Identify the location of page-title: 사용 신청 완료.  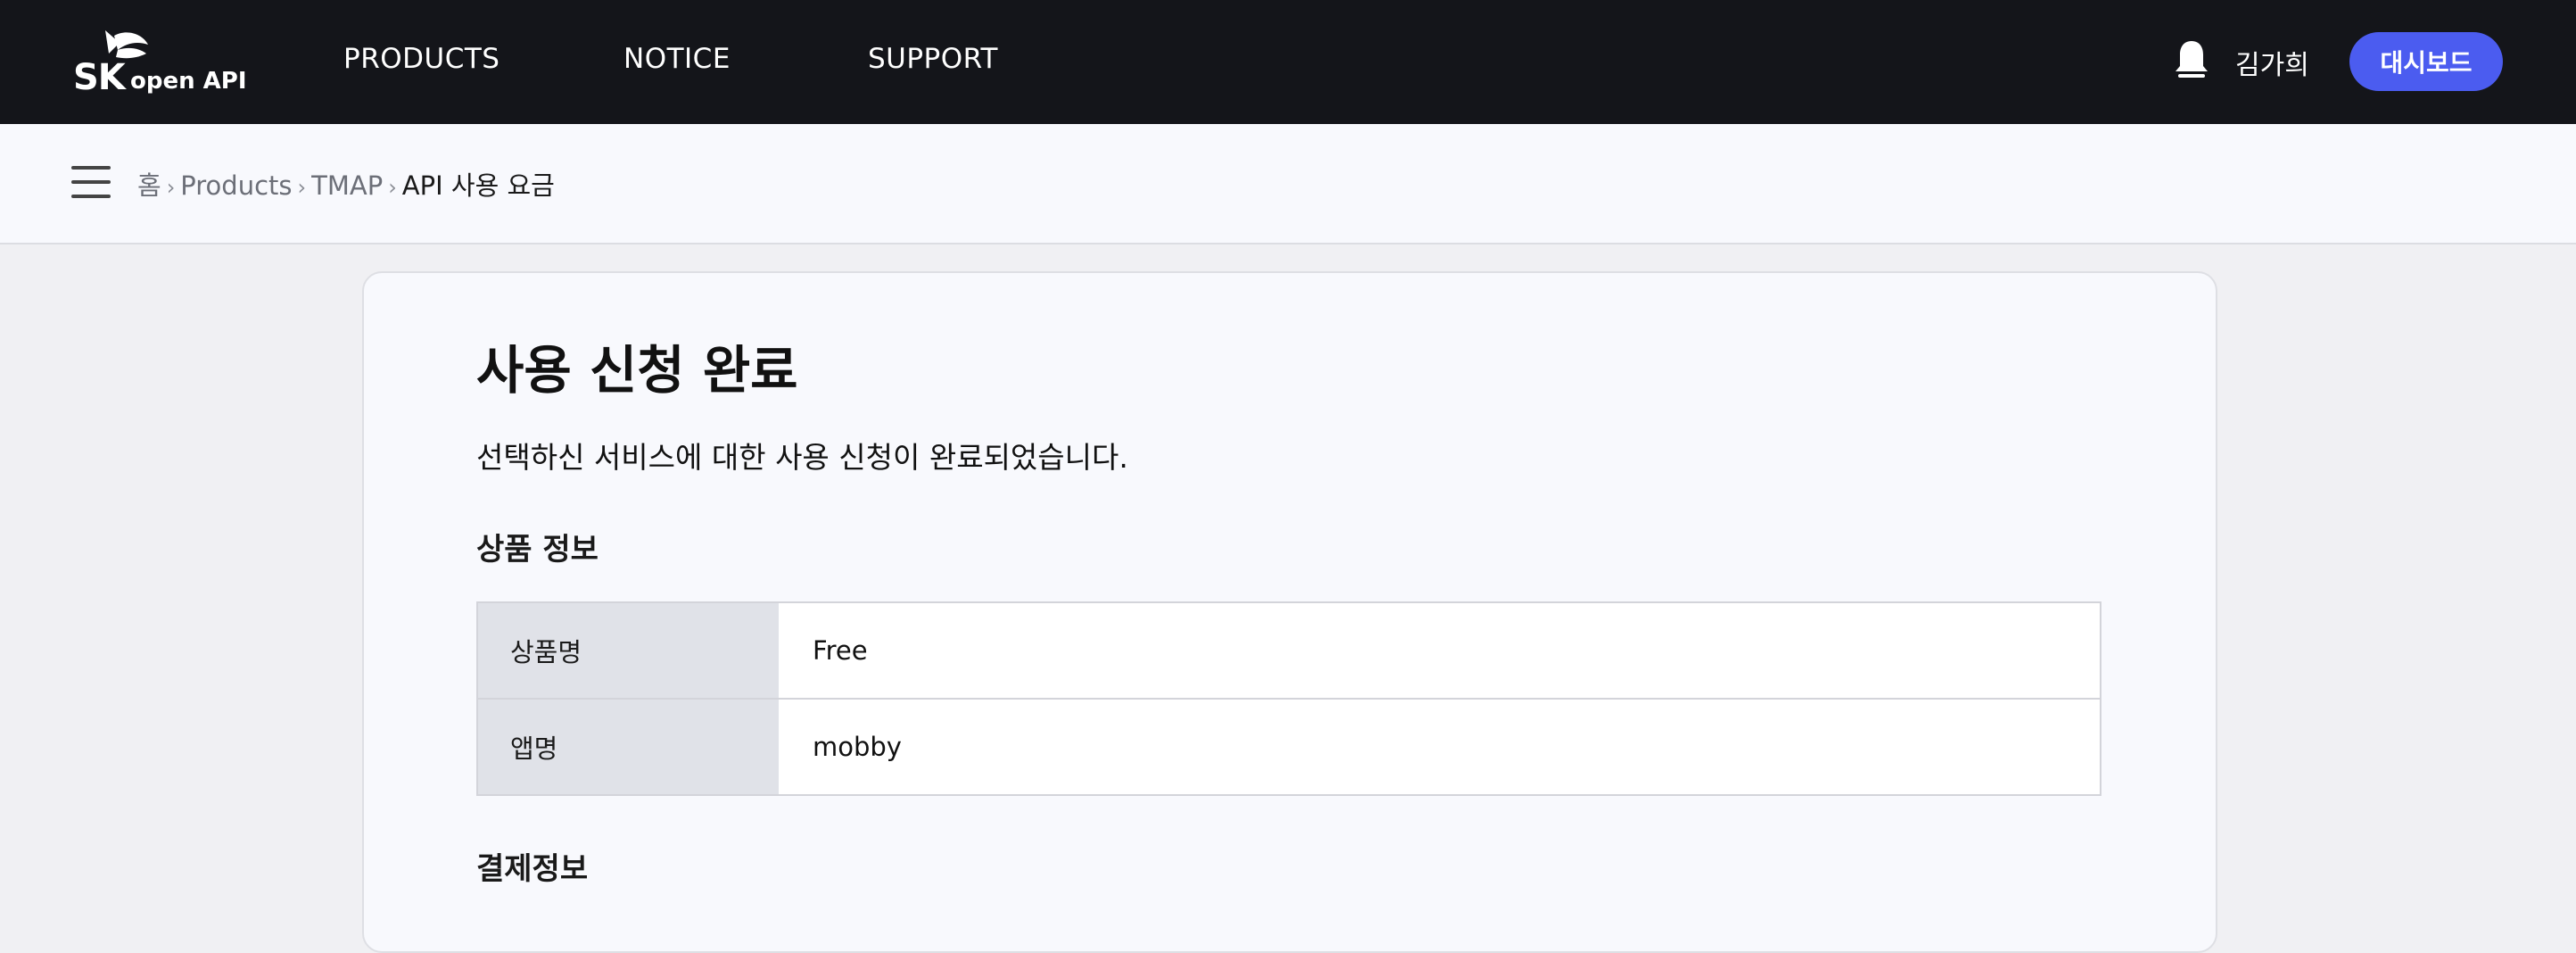
(637, 371).